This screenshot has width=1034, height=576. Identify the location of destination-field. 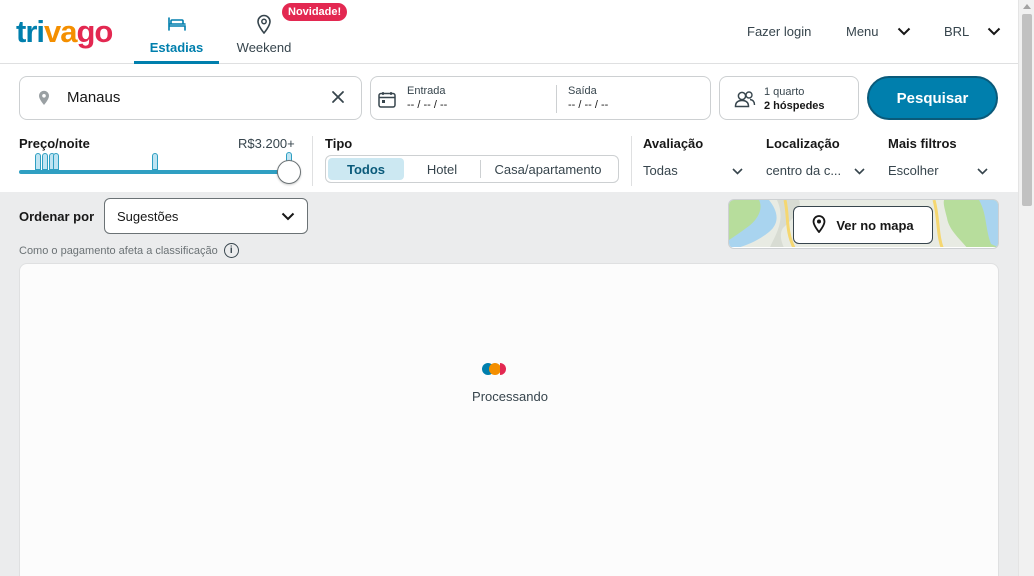
(190, 98).